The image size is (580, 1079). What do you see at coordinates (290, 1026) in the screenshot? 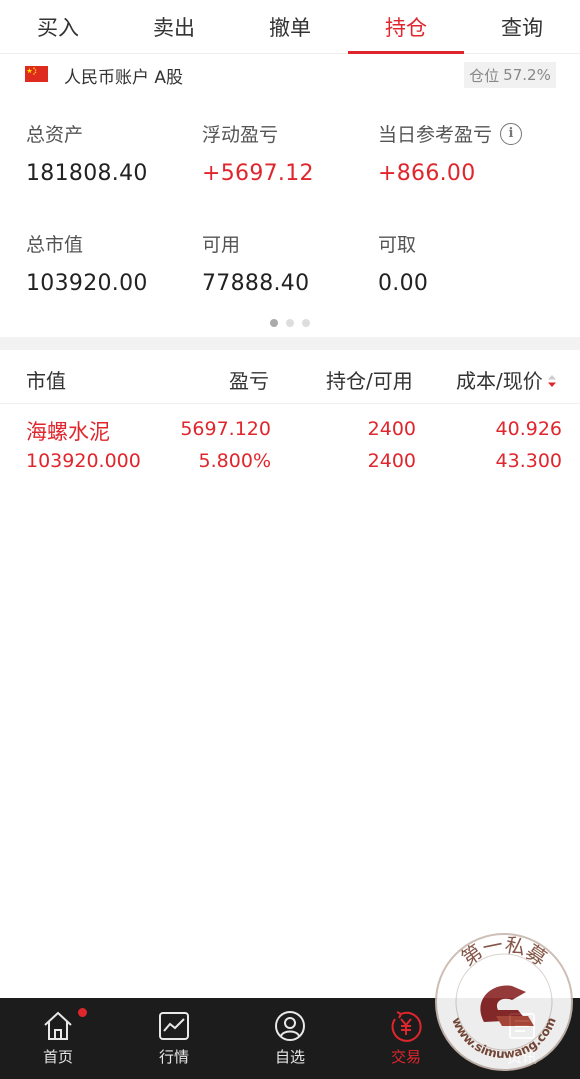
I see `user-icon` at bounding box center [290, 1026].